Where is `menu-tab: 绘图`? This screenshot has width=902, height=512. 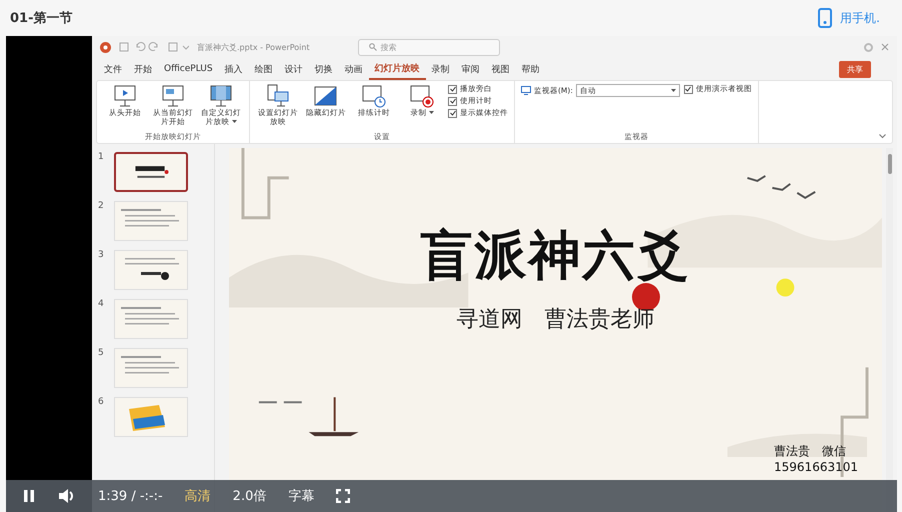 menu-tab: 绘图 is located at coordinates (263, 69).